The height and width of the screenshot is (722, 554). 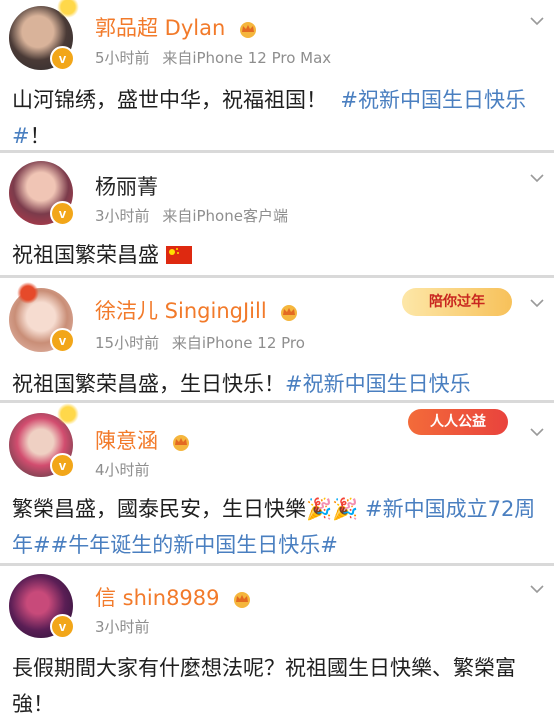 What do you see at coordinates (178, 255) in the screenshot?
I see `china-flag-icon` at bounding box center [178, 255].